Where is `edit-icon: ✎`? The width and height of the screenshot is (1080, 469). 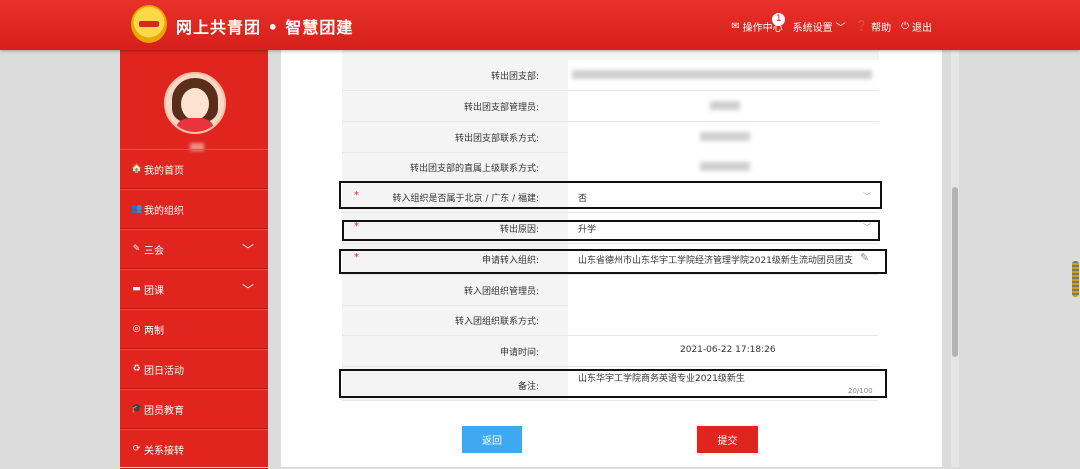 edit-icon: ✎ is located at coordinates (136, 249).